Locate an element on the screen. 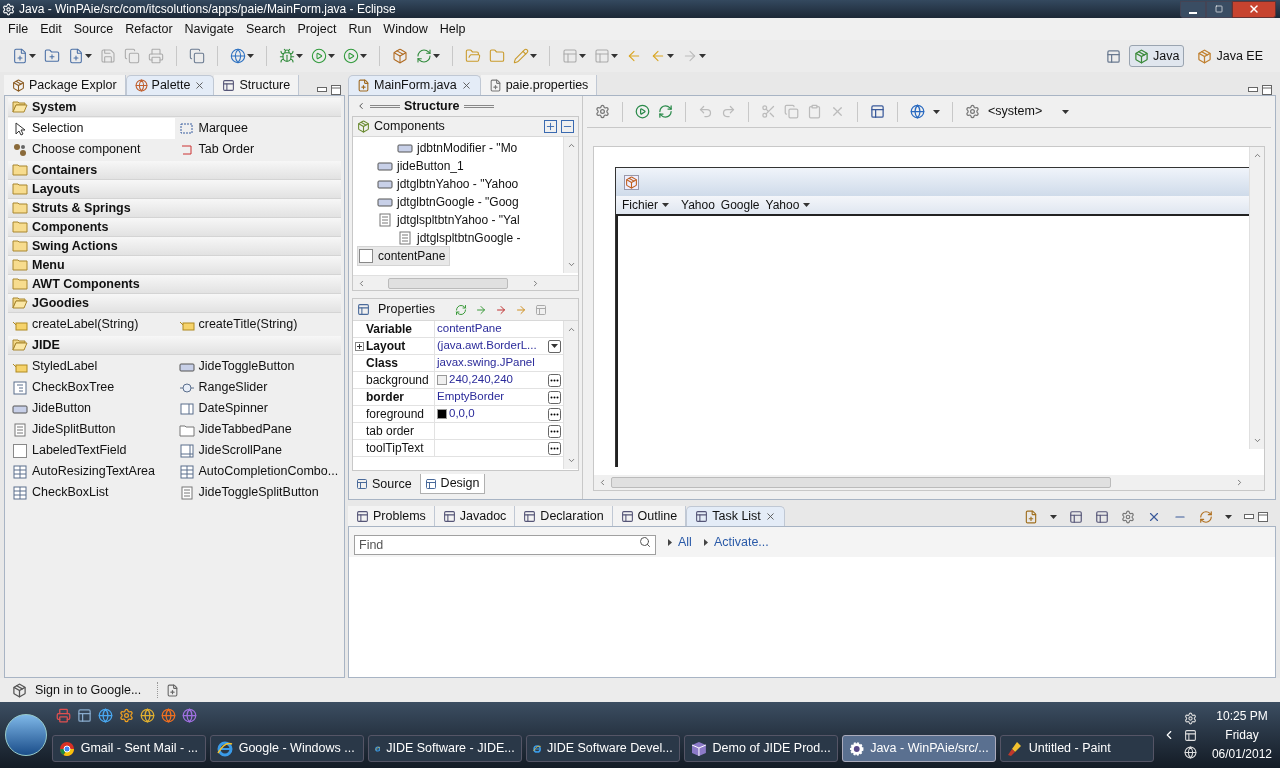 The height and width of the screenshot is (768, 1280). dropdown-button is located at coordinates (554, 346).